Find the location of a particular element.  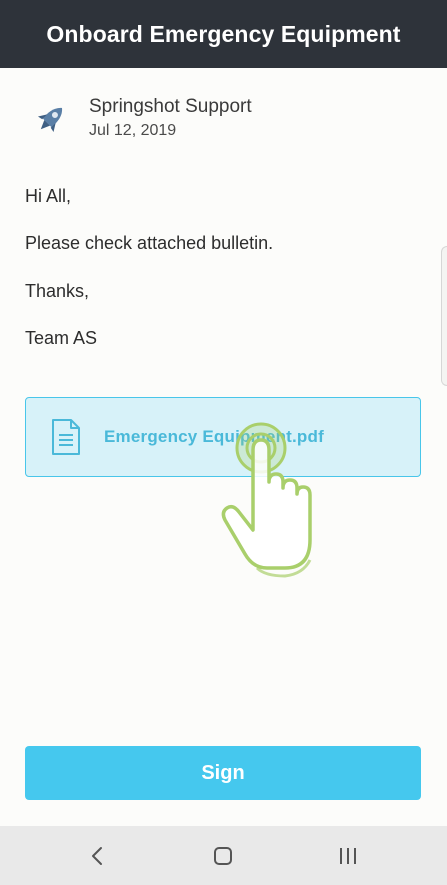

document-icon is located at coordinates (66, 437).